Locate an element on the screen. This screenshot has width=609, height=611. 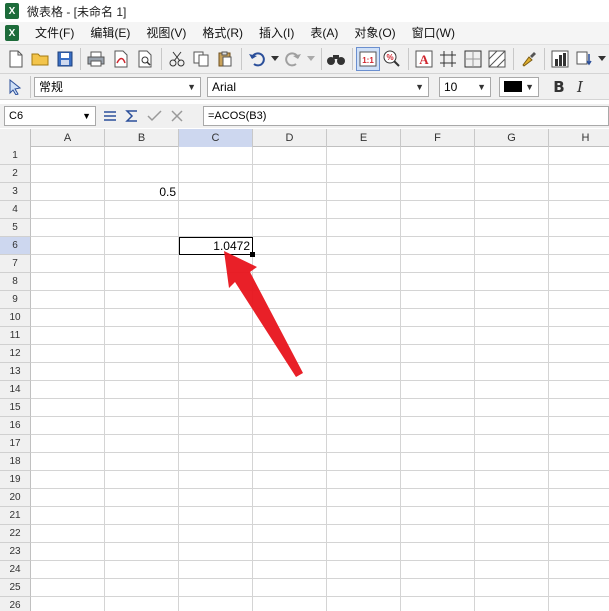
row-header-18: 18 is located at coordinates (15, 462).